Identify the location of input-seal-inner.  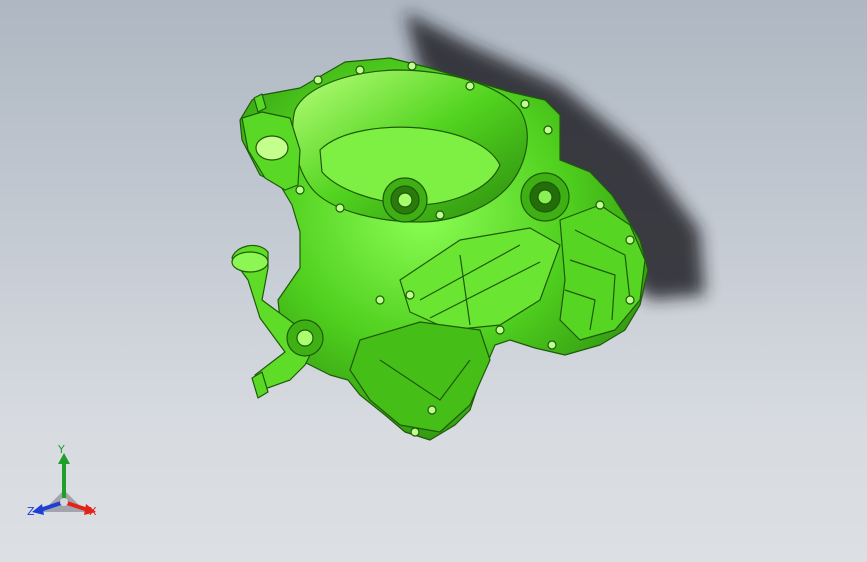
(405, 200).